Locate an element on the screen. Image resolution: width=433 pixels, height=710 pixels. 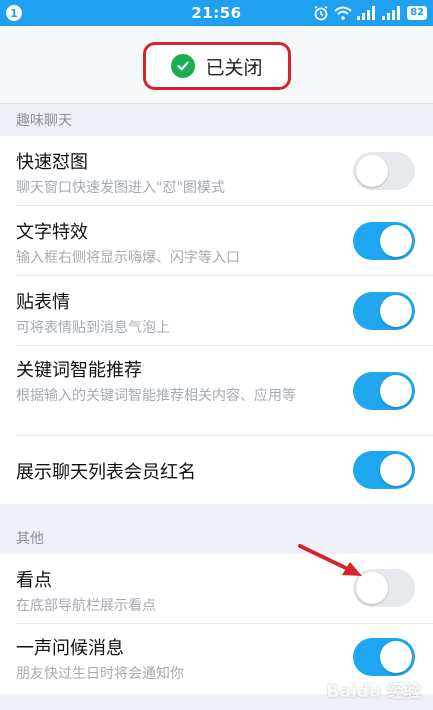
notification-badge: 1 is located at coordinates (14, 13).